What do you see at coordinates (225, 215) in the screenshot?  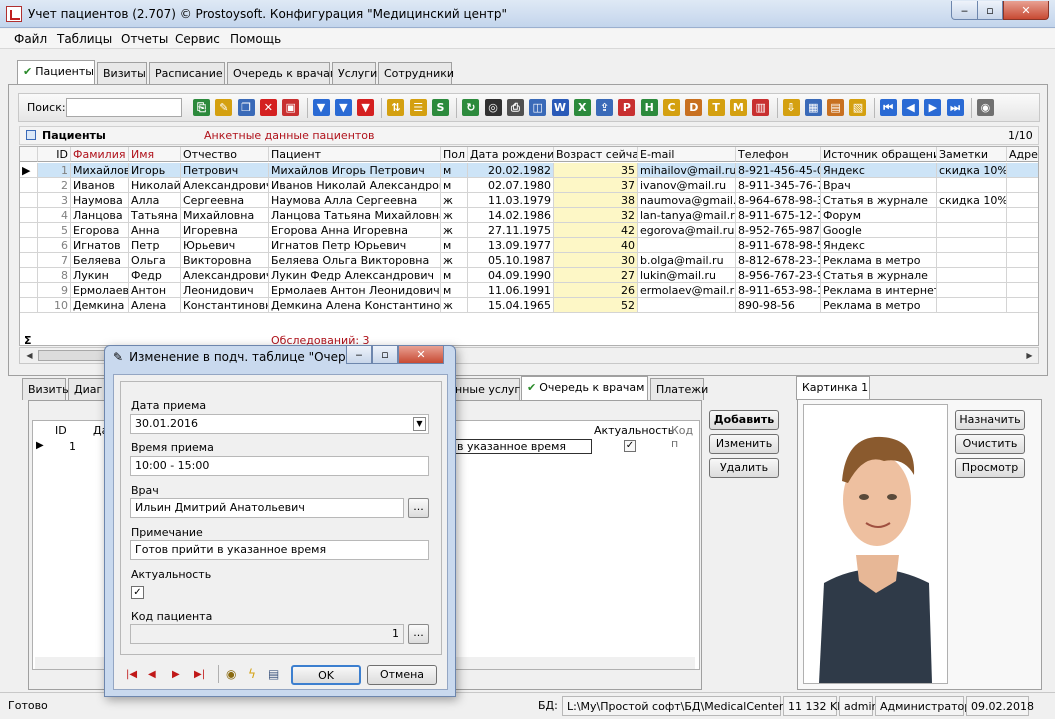 I see `cell-middlename: Михайловна` at bounding box center [225, 215].